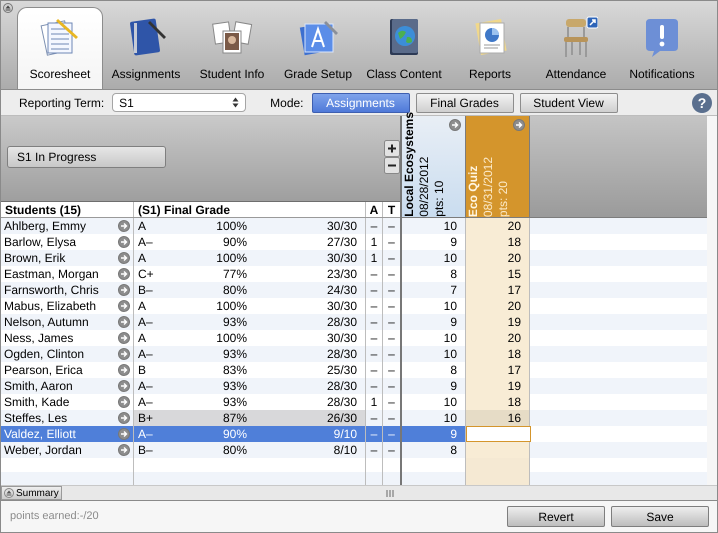 The height and width of the screenshot is (533, 718). I want to click on toolbar-tab: Grade Setup, so click(318, 48).